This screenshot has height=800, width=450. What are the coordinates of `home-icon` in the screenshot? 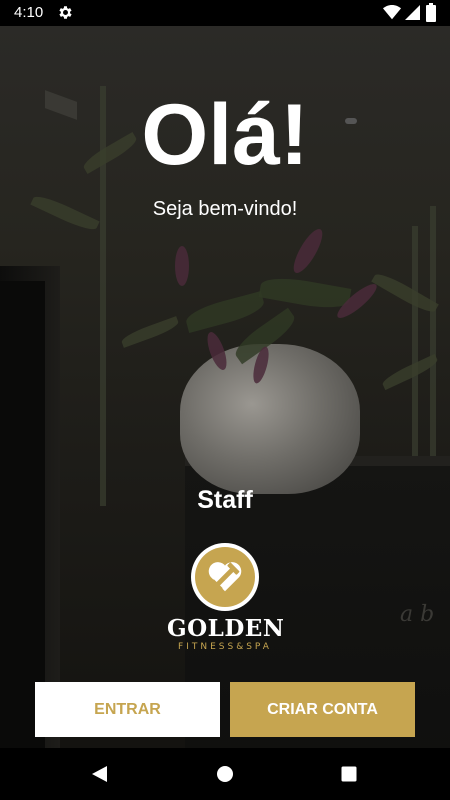 It's located at (225, 774).